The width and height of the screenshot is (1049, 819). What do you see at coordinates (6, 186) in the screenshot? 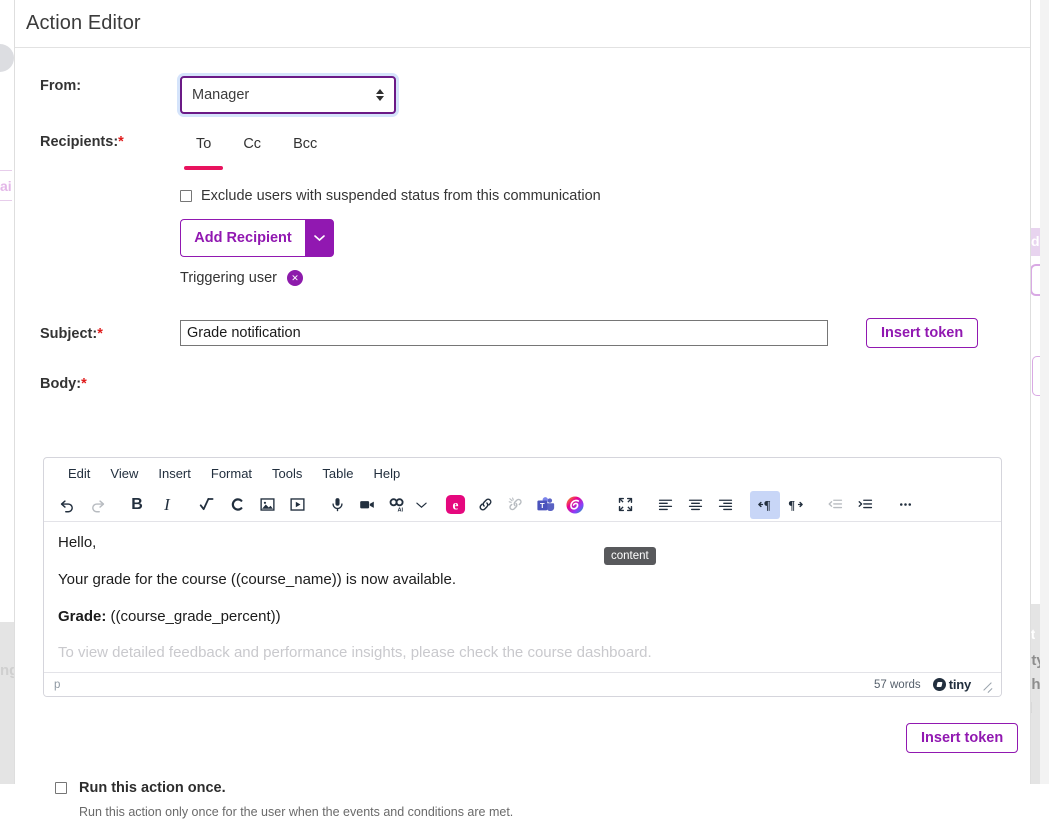
I see `background-left-text: ai` at bounding box center [6, 186].